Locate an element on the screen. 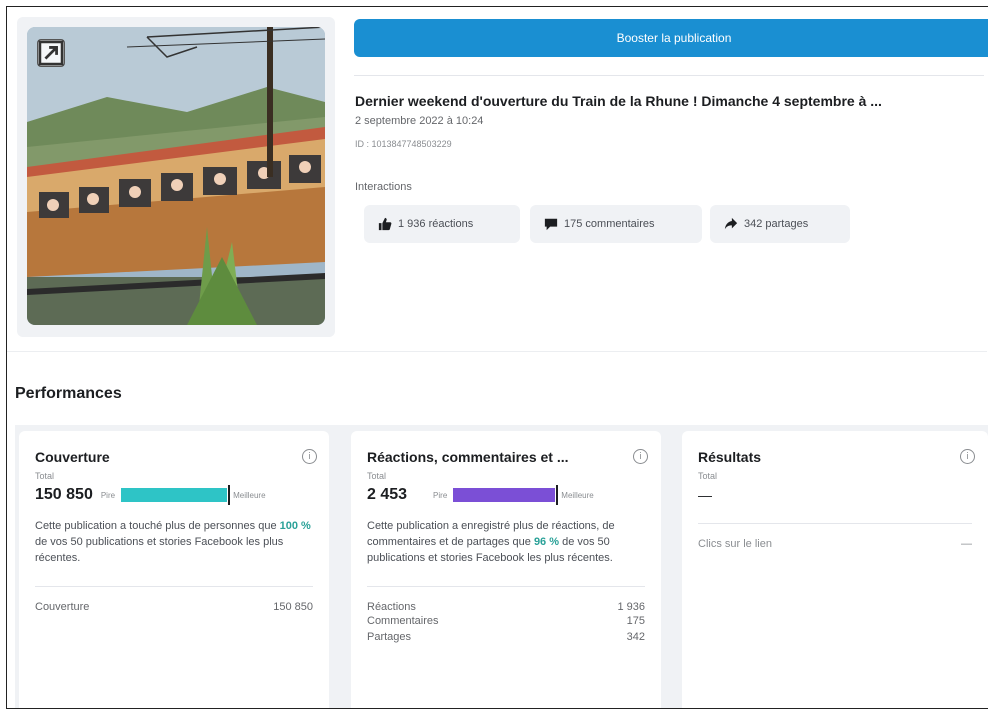  comments-chip: 175 commentaires is located at coordinates (616, 224).